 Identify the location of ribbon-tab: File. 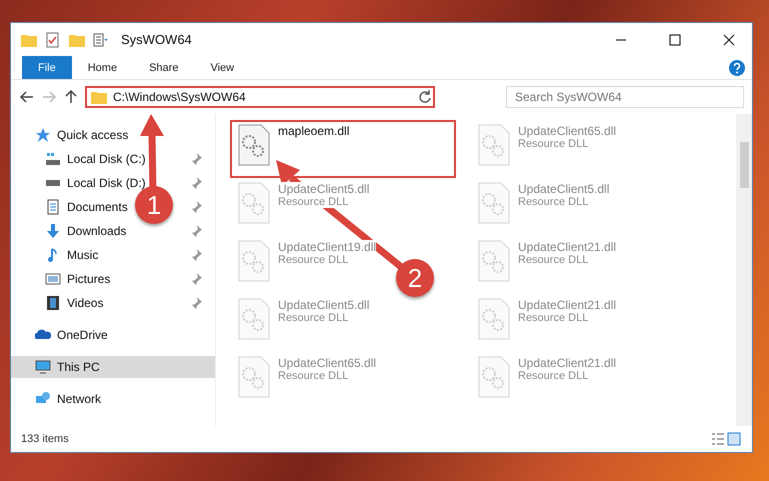
(47, 67).